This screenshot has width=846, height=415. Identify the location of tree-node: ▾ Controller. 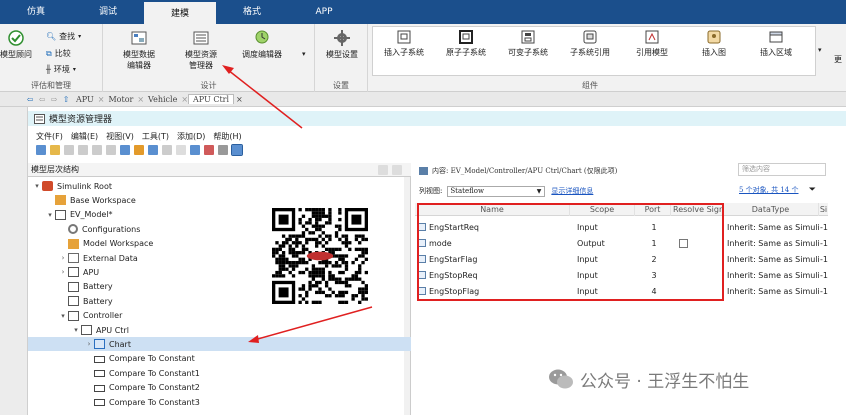
(219, 316).